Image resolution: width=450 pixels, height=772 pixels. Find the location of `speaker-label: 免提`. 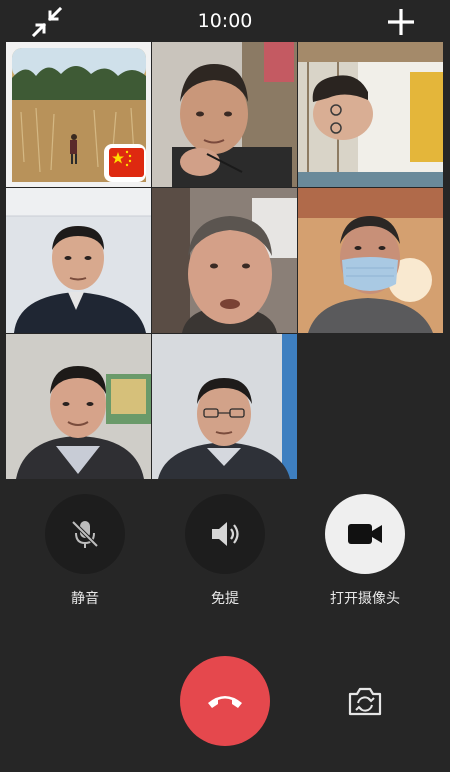

speaker-label: 免提 is located at coordinates (225, 599).